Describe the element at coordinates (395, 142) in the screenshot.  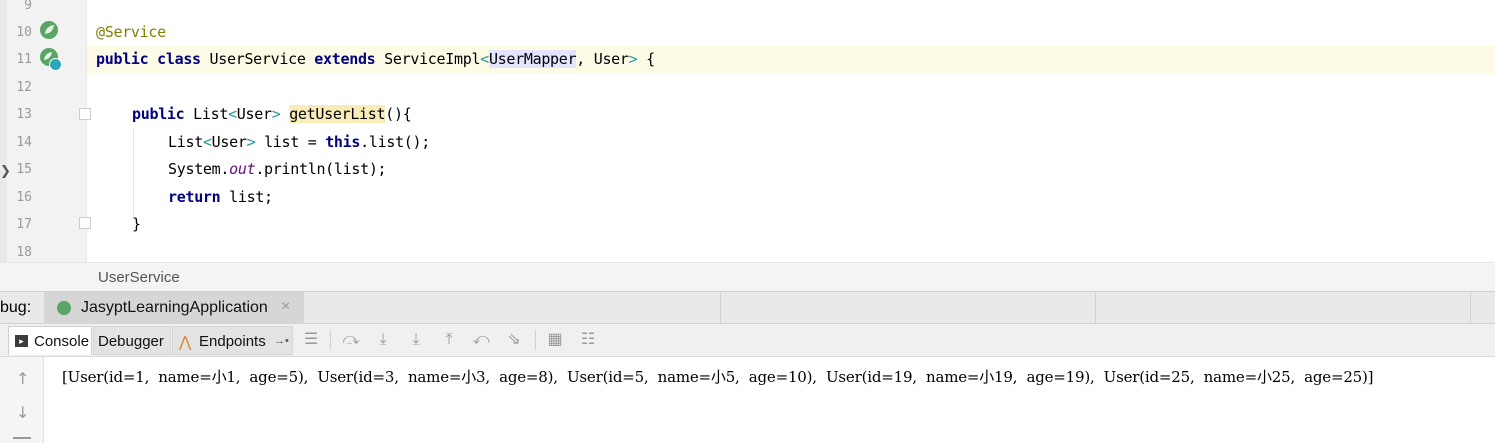
I see `statement: .list();` at that location.